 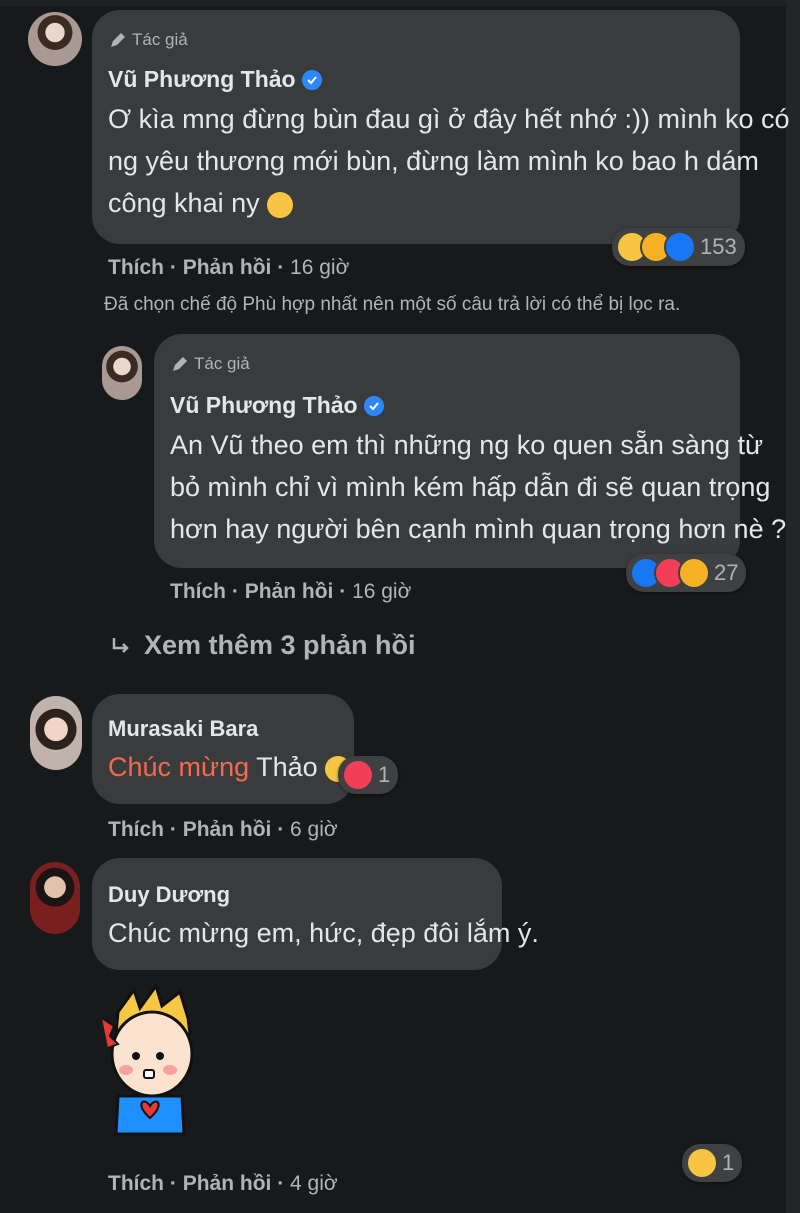 What do you see at coordinates (400, 3) in the screenshot?
I see `top-edge` at bounding box center [400, 3].